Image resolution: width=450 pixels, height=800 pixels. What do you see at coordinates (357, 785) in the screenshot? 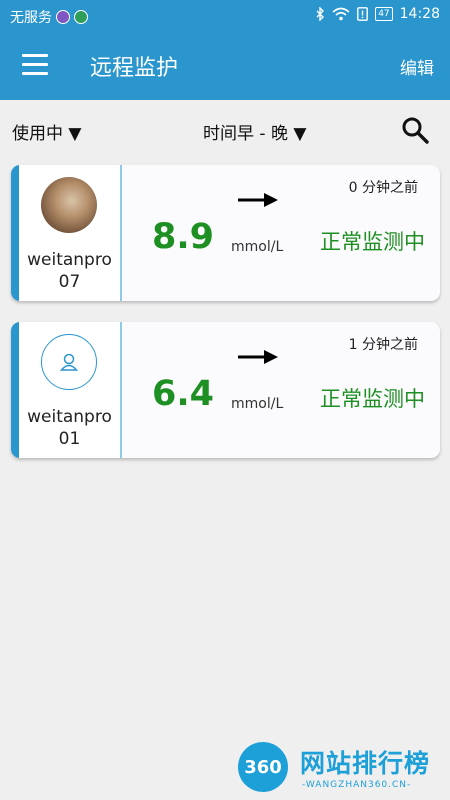
I see `watermark-subtext: -WANGZHAN360.CN-` at bounding box center [357, 785].